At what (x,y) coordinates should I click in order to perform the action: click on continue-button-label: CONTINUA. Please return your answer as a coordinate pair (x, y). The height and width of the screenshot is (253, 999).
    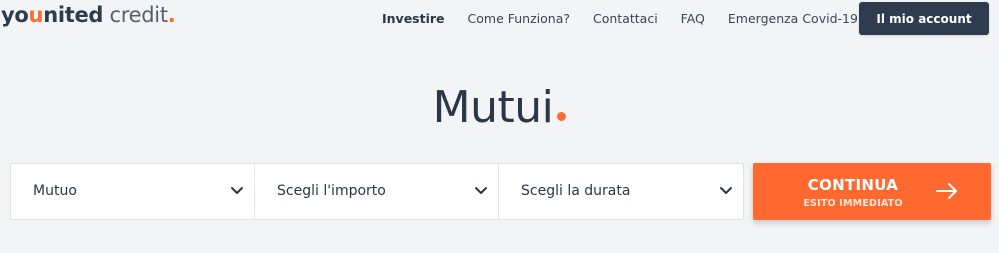
    Looking at the image, I should click on (853, 185).